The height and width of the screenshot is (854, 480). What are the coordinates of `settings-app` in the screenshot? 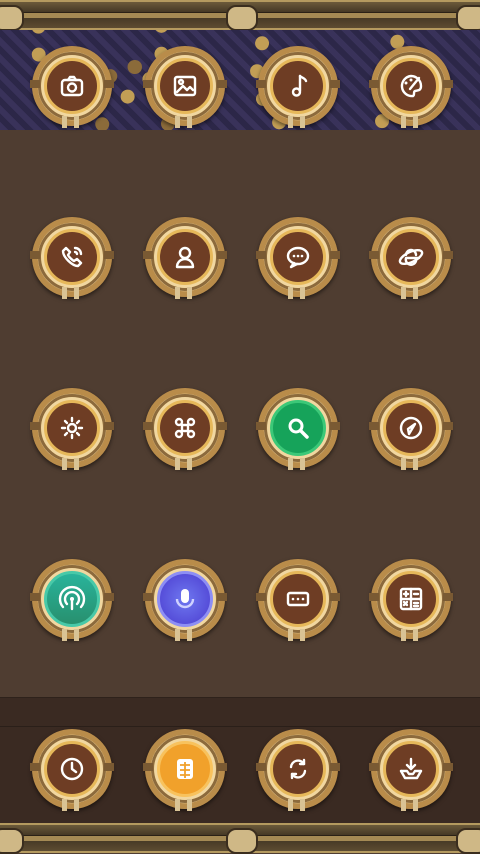 It's located at (72, 429).